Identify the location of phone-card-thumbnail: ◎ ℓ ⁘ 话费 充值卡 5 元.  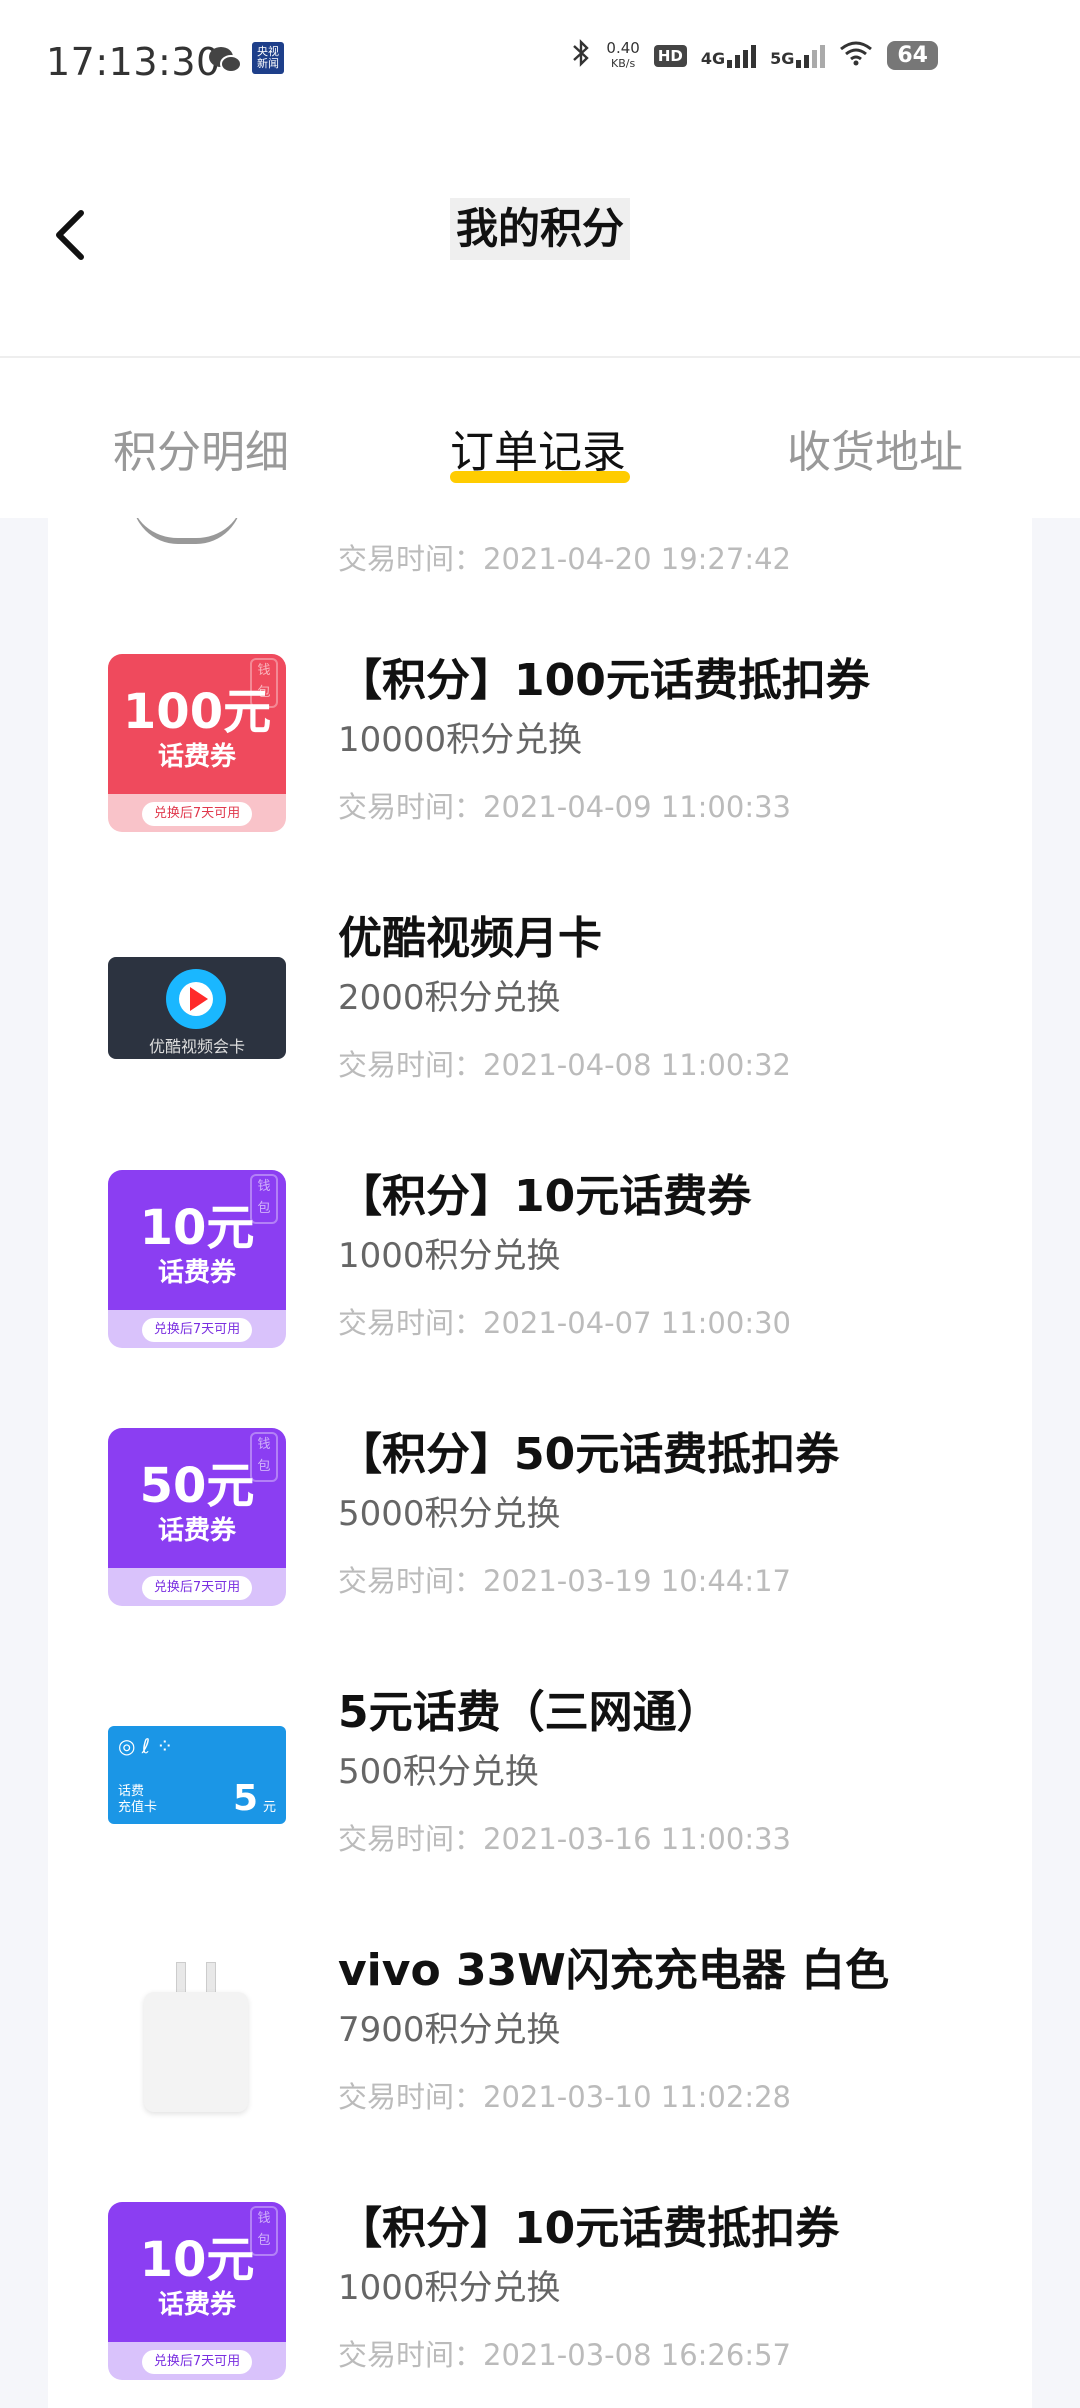
(197, 1775).